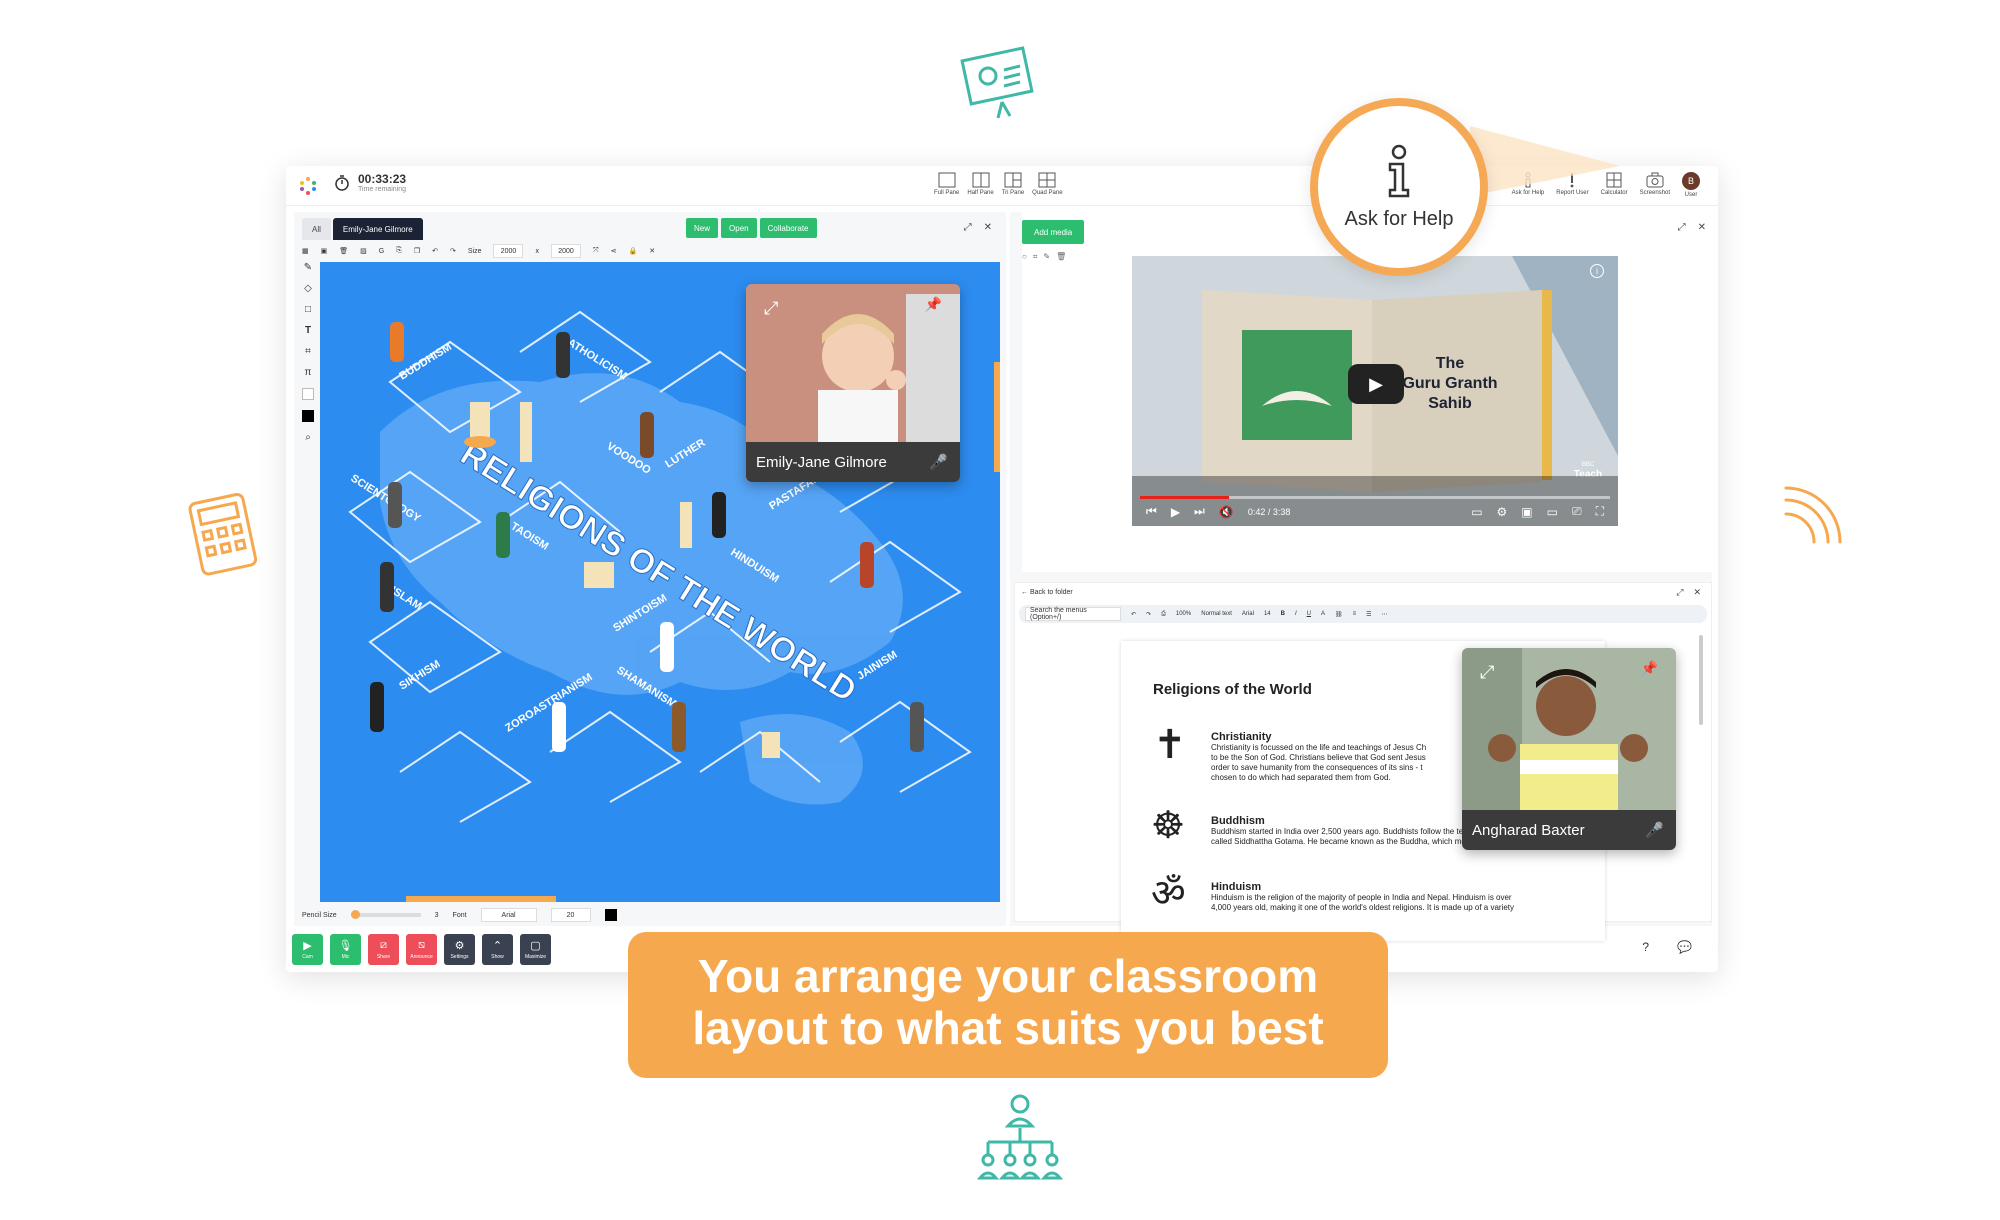  Describe the element at coordinates (1552, 512) in the screenshot. I see `theater-icon: ▭` at that location.